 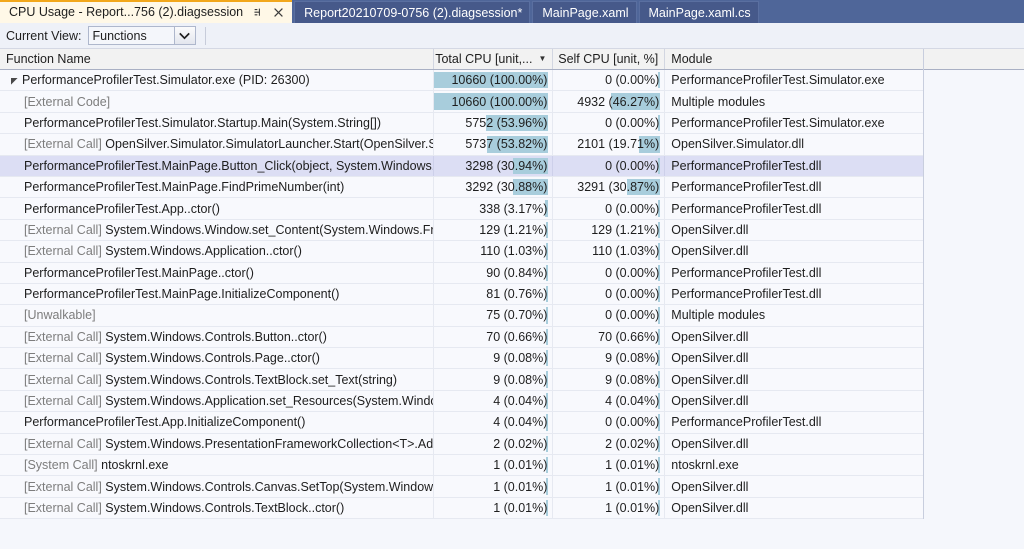 What do you see at coordinates (278, 12) in the screenshot?
I see `close-icon` at bounding box center [278, 12].